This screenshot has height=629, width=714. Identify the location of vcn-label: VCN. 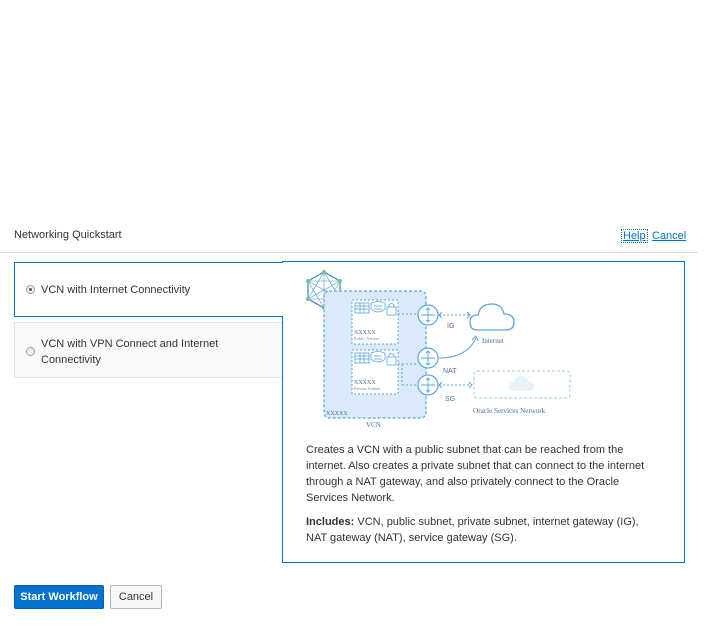
(373, 425).